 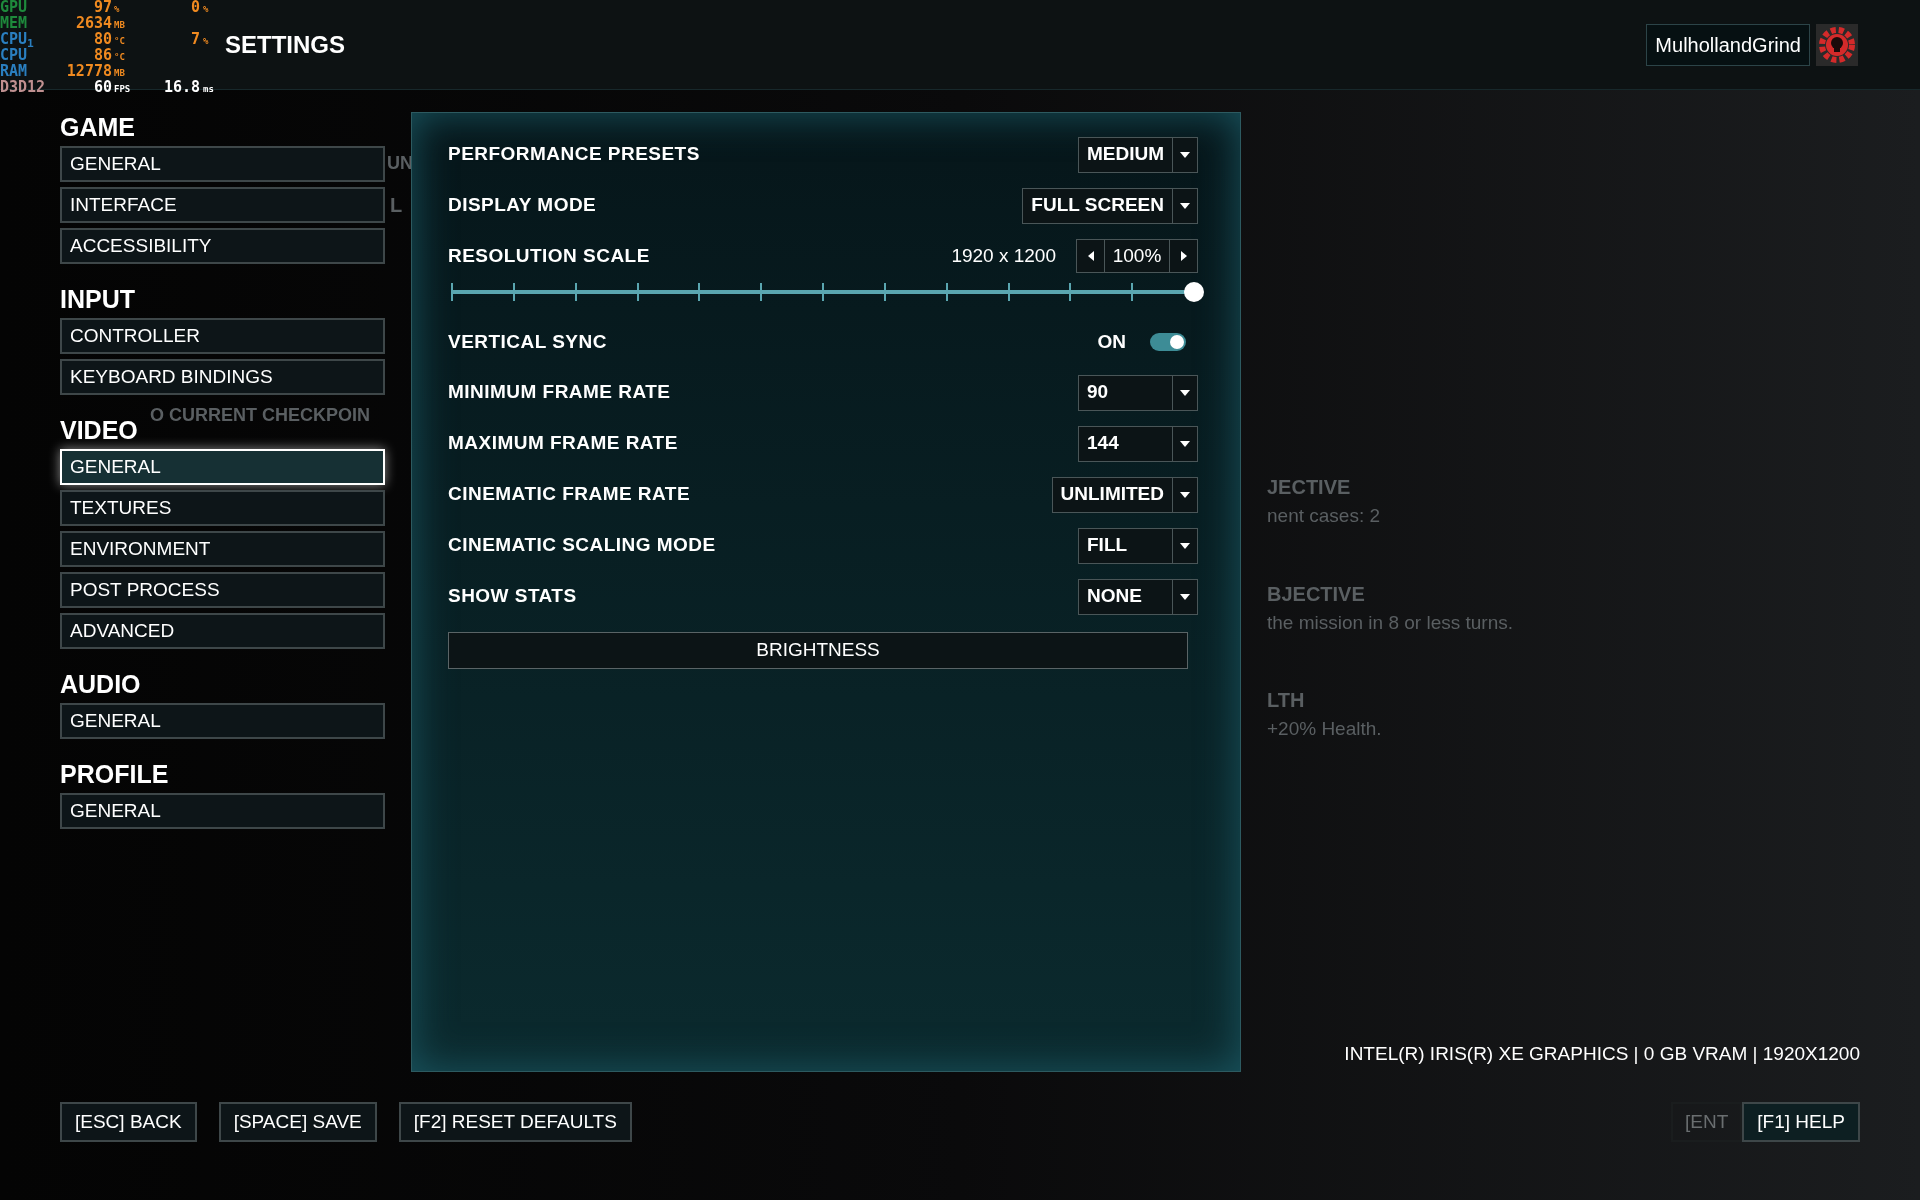 What do you see at coordinates (114, 774) in the screenshot?
I see `section-heading: PROFILE` at bounding box center [114, 774].